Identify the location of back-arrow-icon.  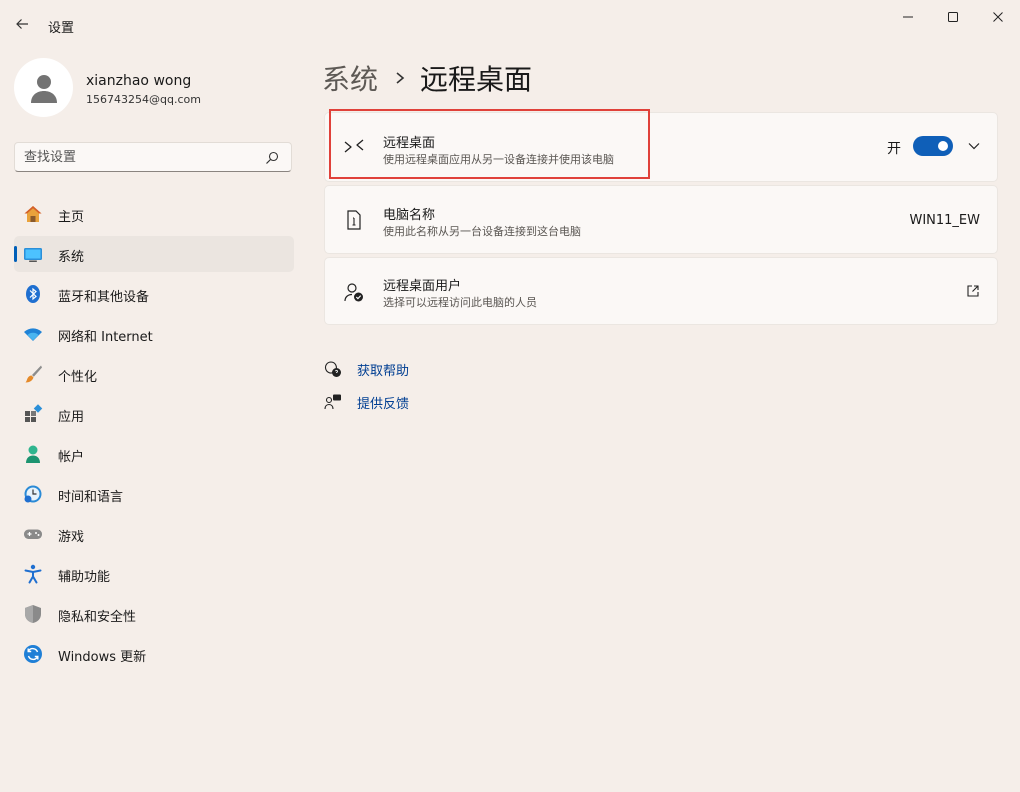
(22, 24).